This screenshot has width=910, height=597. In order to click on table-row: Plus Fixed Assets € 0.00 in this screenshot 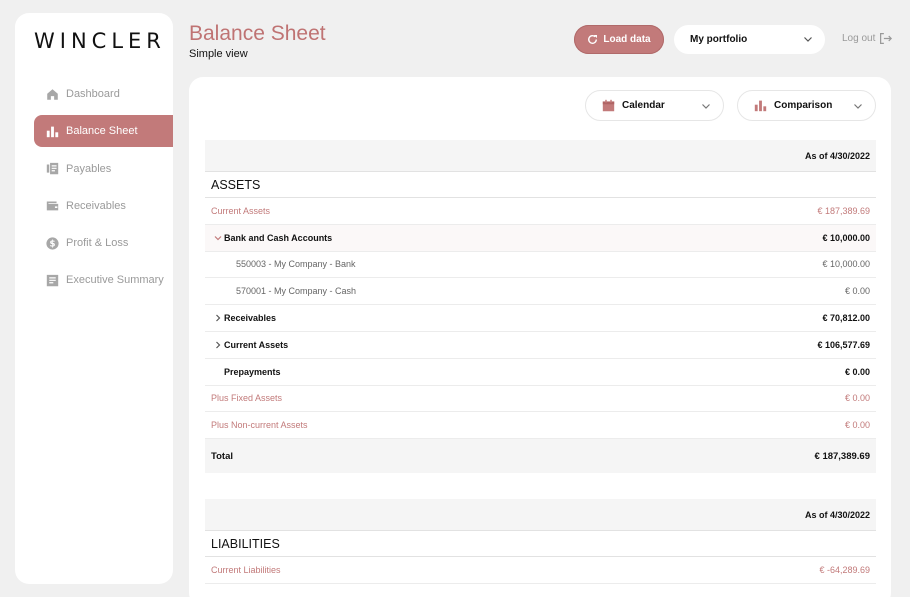, I will do `click(540, 399)`.